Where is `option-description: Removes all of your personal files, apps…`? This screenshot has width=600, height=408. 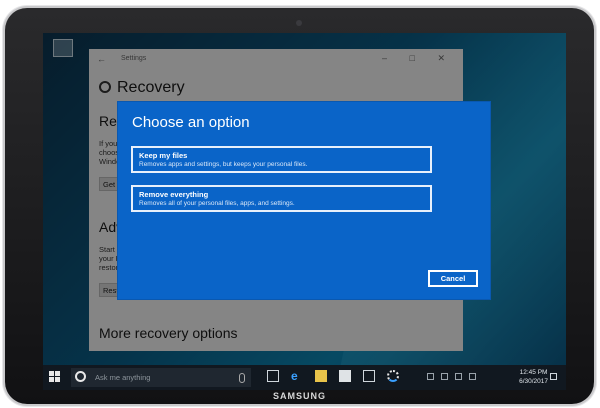 option-description: Removes all of your personal files, apps… is located at coordinates (217, 203).